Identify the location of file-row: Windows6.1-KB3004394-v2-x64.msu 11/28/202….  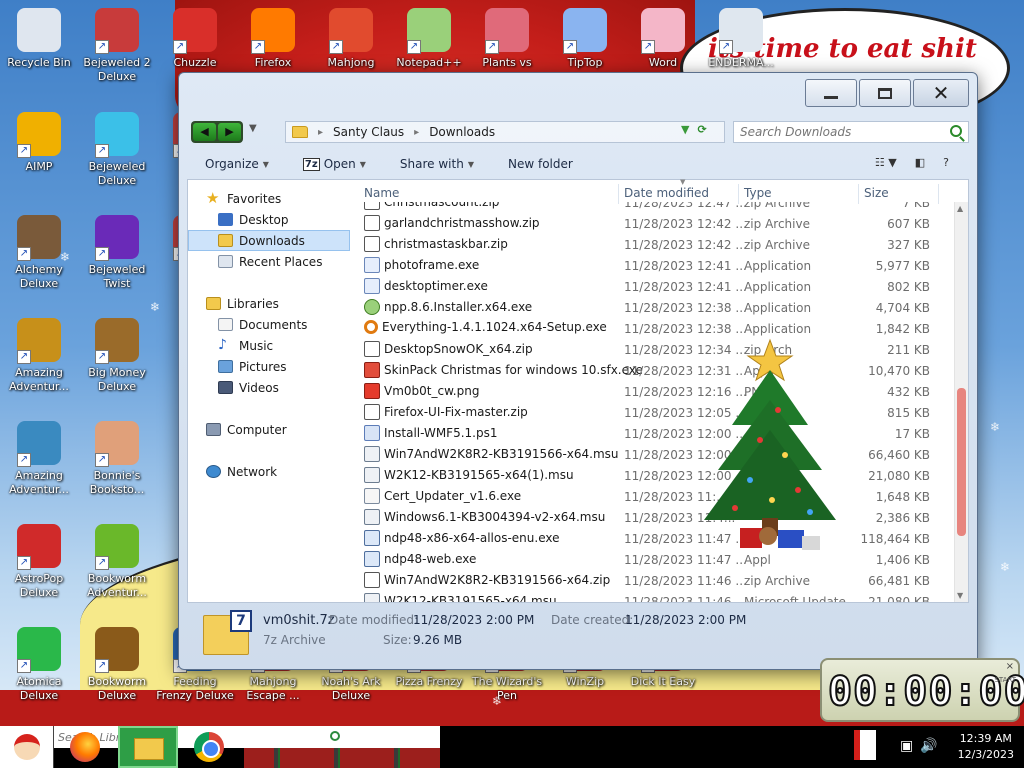
(656, 517).